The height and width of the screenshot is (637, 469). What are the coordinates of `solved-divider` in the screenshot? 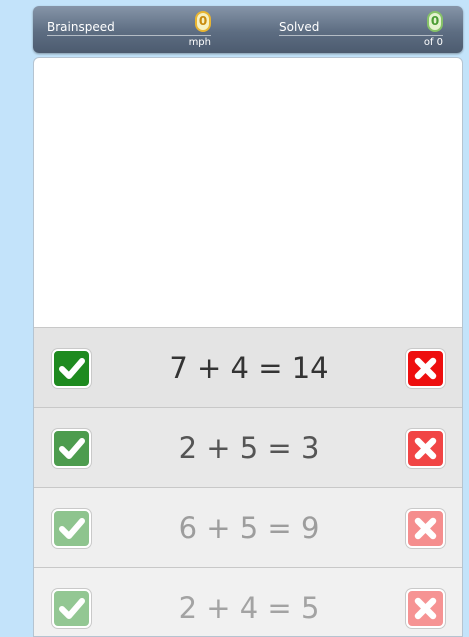 It's located at (361, 35).